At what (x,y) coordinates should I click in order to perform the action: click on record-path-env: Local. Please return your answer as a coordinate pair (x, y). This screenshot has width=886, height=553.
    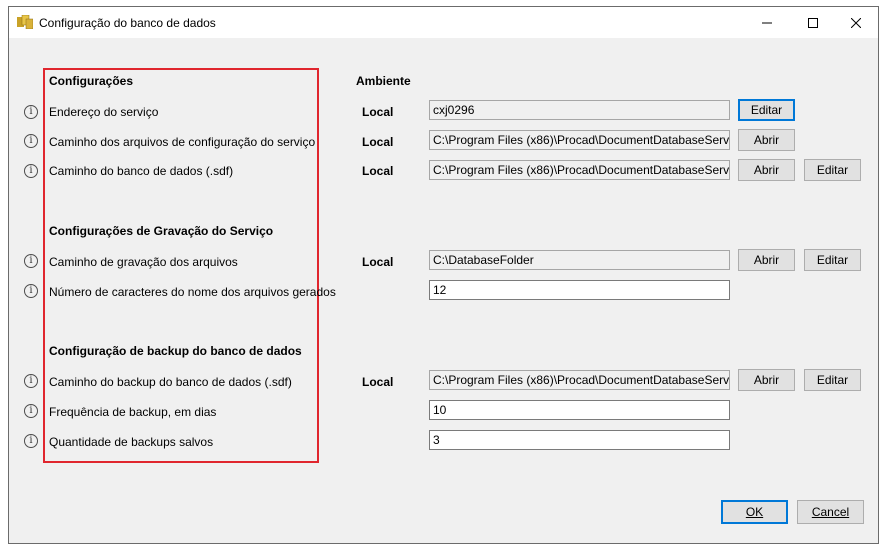
    Looking at the image, I should click on (378, 262).